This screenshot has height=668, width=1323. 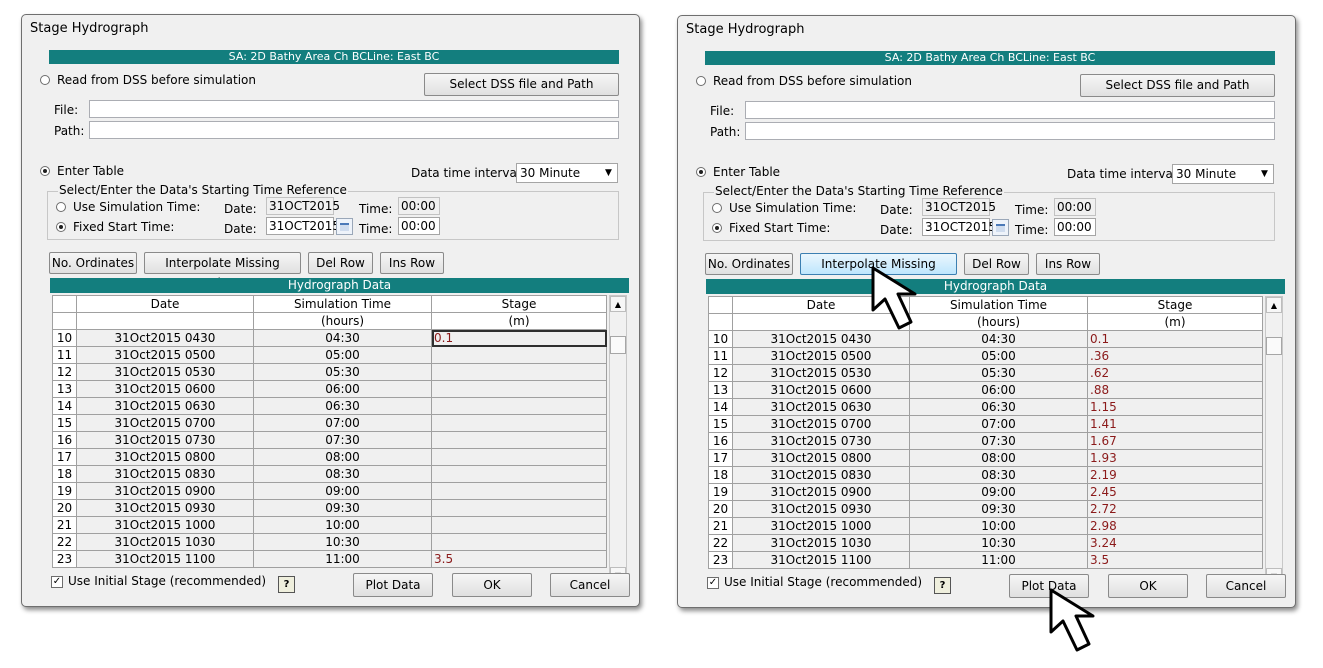 What do you see at coordinates (329, 423) in the screenshot?
I see `table-row: 15 31Oct2015 0700 07:00` at bounding box center [329, 423].